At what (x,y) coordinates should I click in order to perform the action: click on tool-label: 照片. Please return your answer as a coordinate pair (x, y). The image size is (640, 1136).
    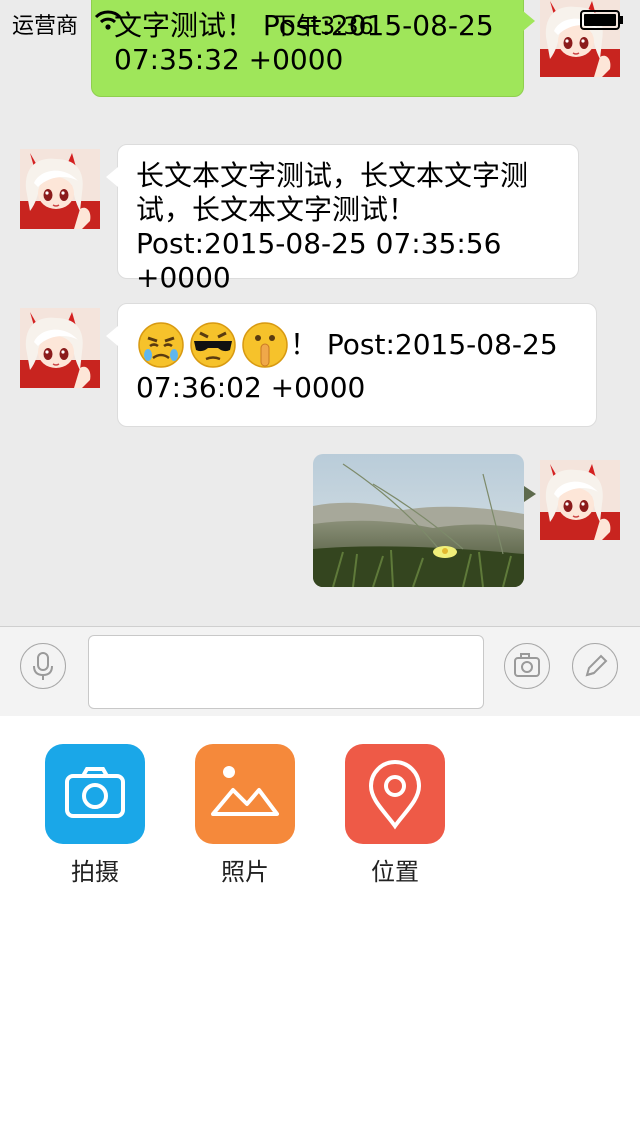
    Looking at the image, I should click on (245, 872).